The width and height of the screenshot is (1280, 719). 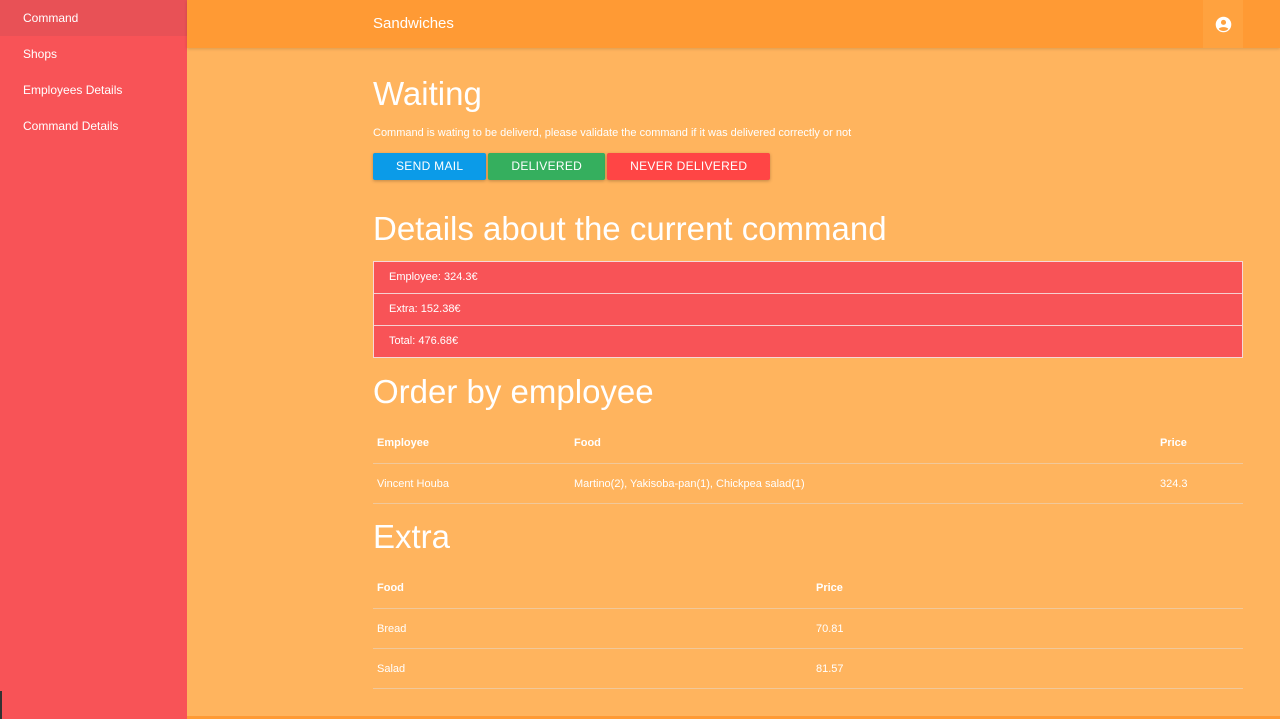 I want to click on table-row: Bread 70.81, so click(x=808, y=628).